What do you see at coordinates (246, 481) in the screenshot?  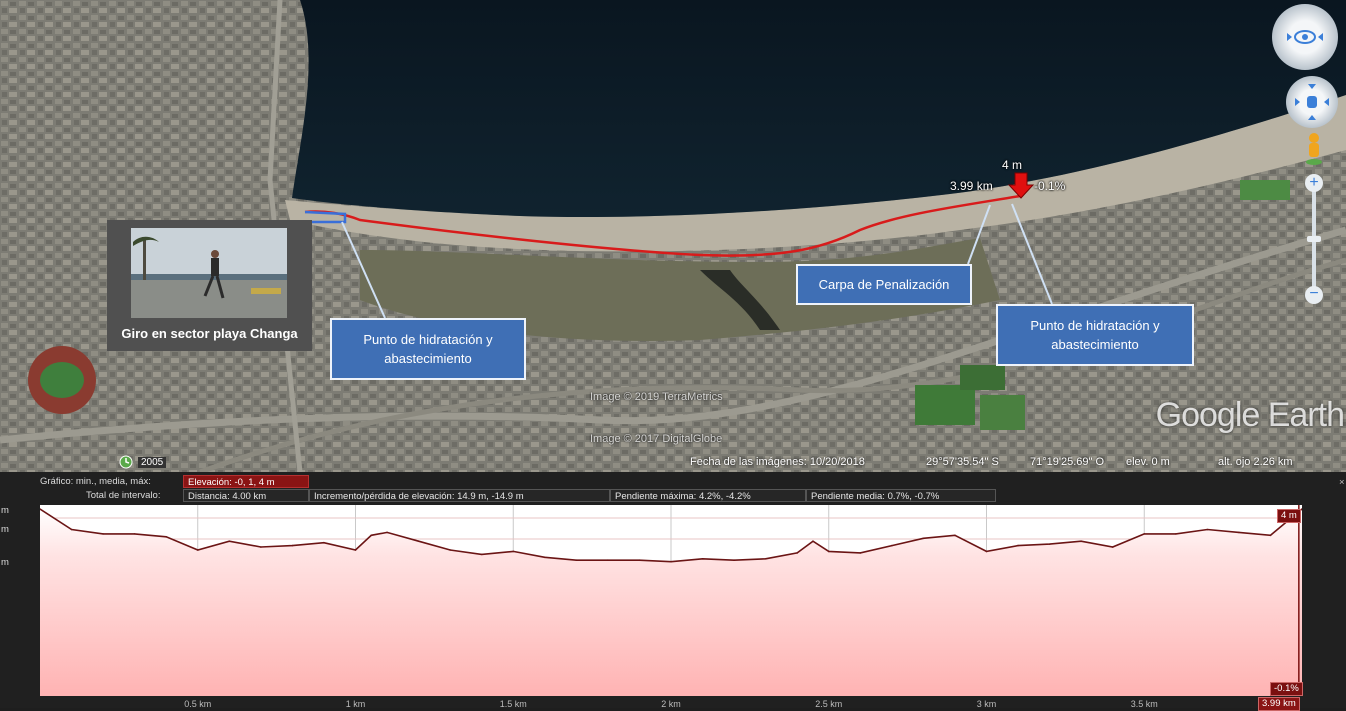 I see `elevation-stat: Elevación: -0, 1, 4 m` at bounding box center [246, 481].